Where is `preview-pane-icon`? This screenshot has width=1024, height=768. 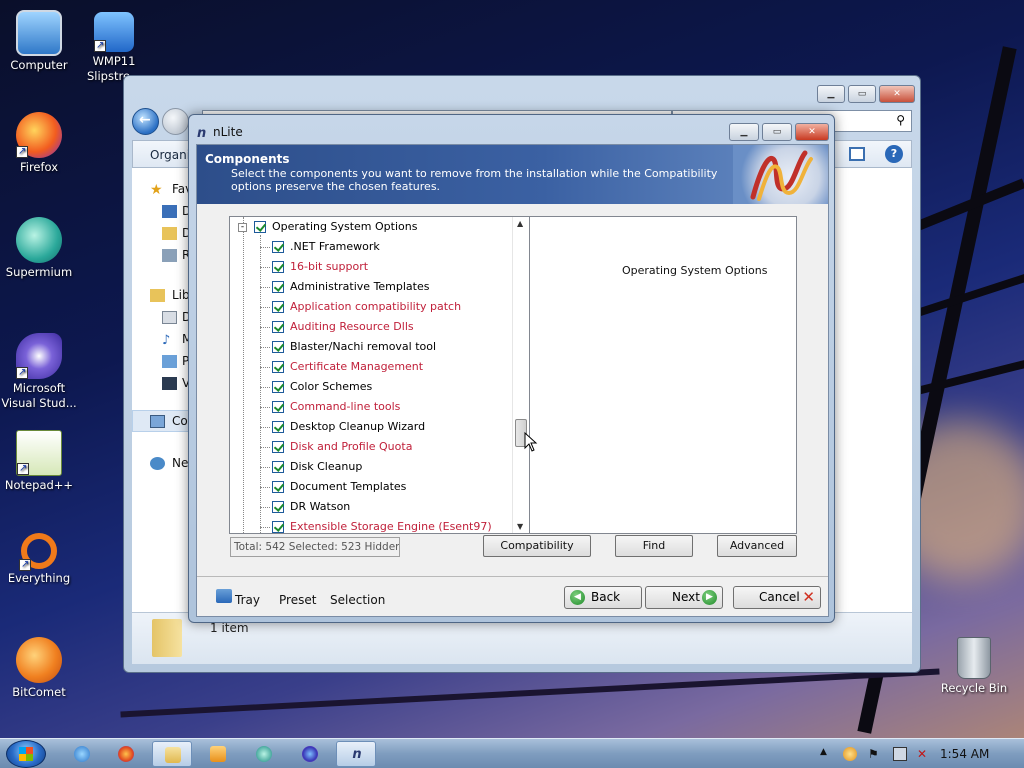 preview-pane-icon is located at coordinates (857, 154).